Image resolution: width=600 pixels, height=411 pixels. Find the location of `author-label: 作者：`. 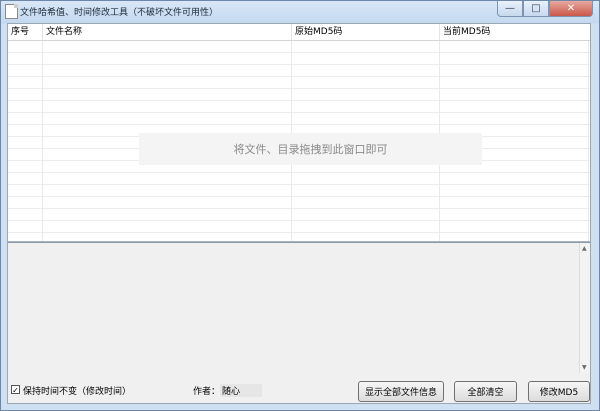

author-label: 作者： is located at coordinates (207, 392).